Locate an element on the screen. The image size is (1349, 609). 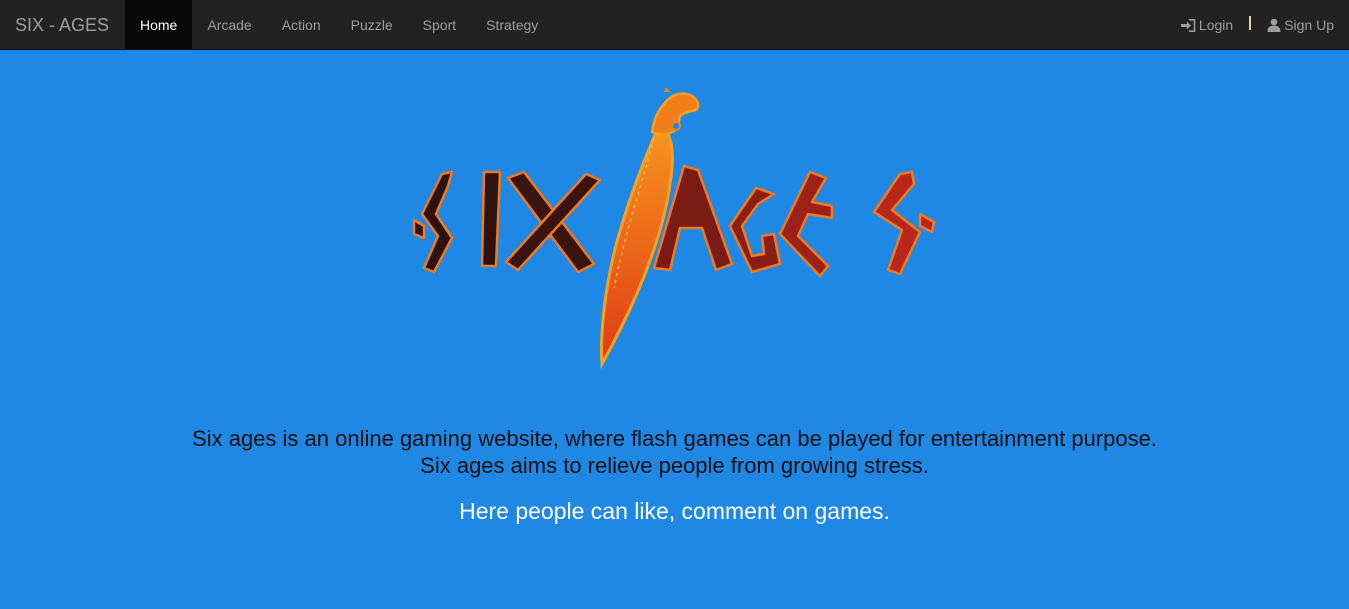
login-label: Login is located at coordinates (1216, 25).